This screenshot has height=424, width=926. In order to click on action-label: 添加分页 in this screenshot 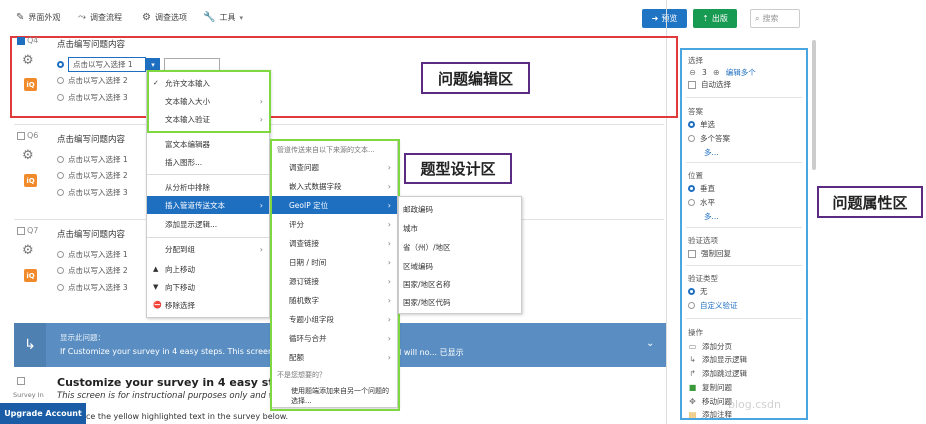, I will do `click(717, 346)`.